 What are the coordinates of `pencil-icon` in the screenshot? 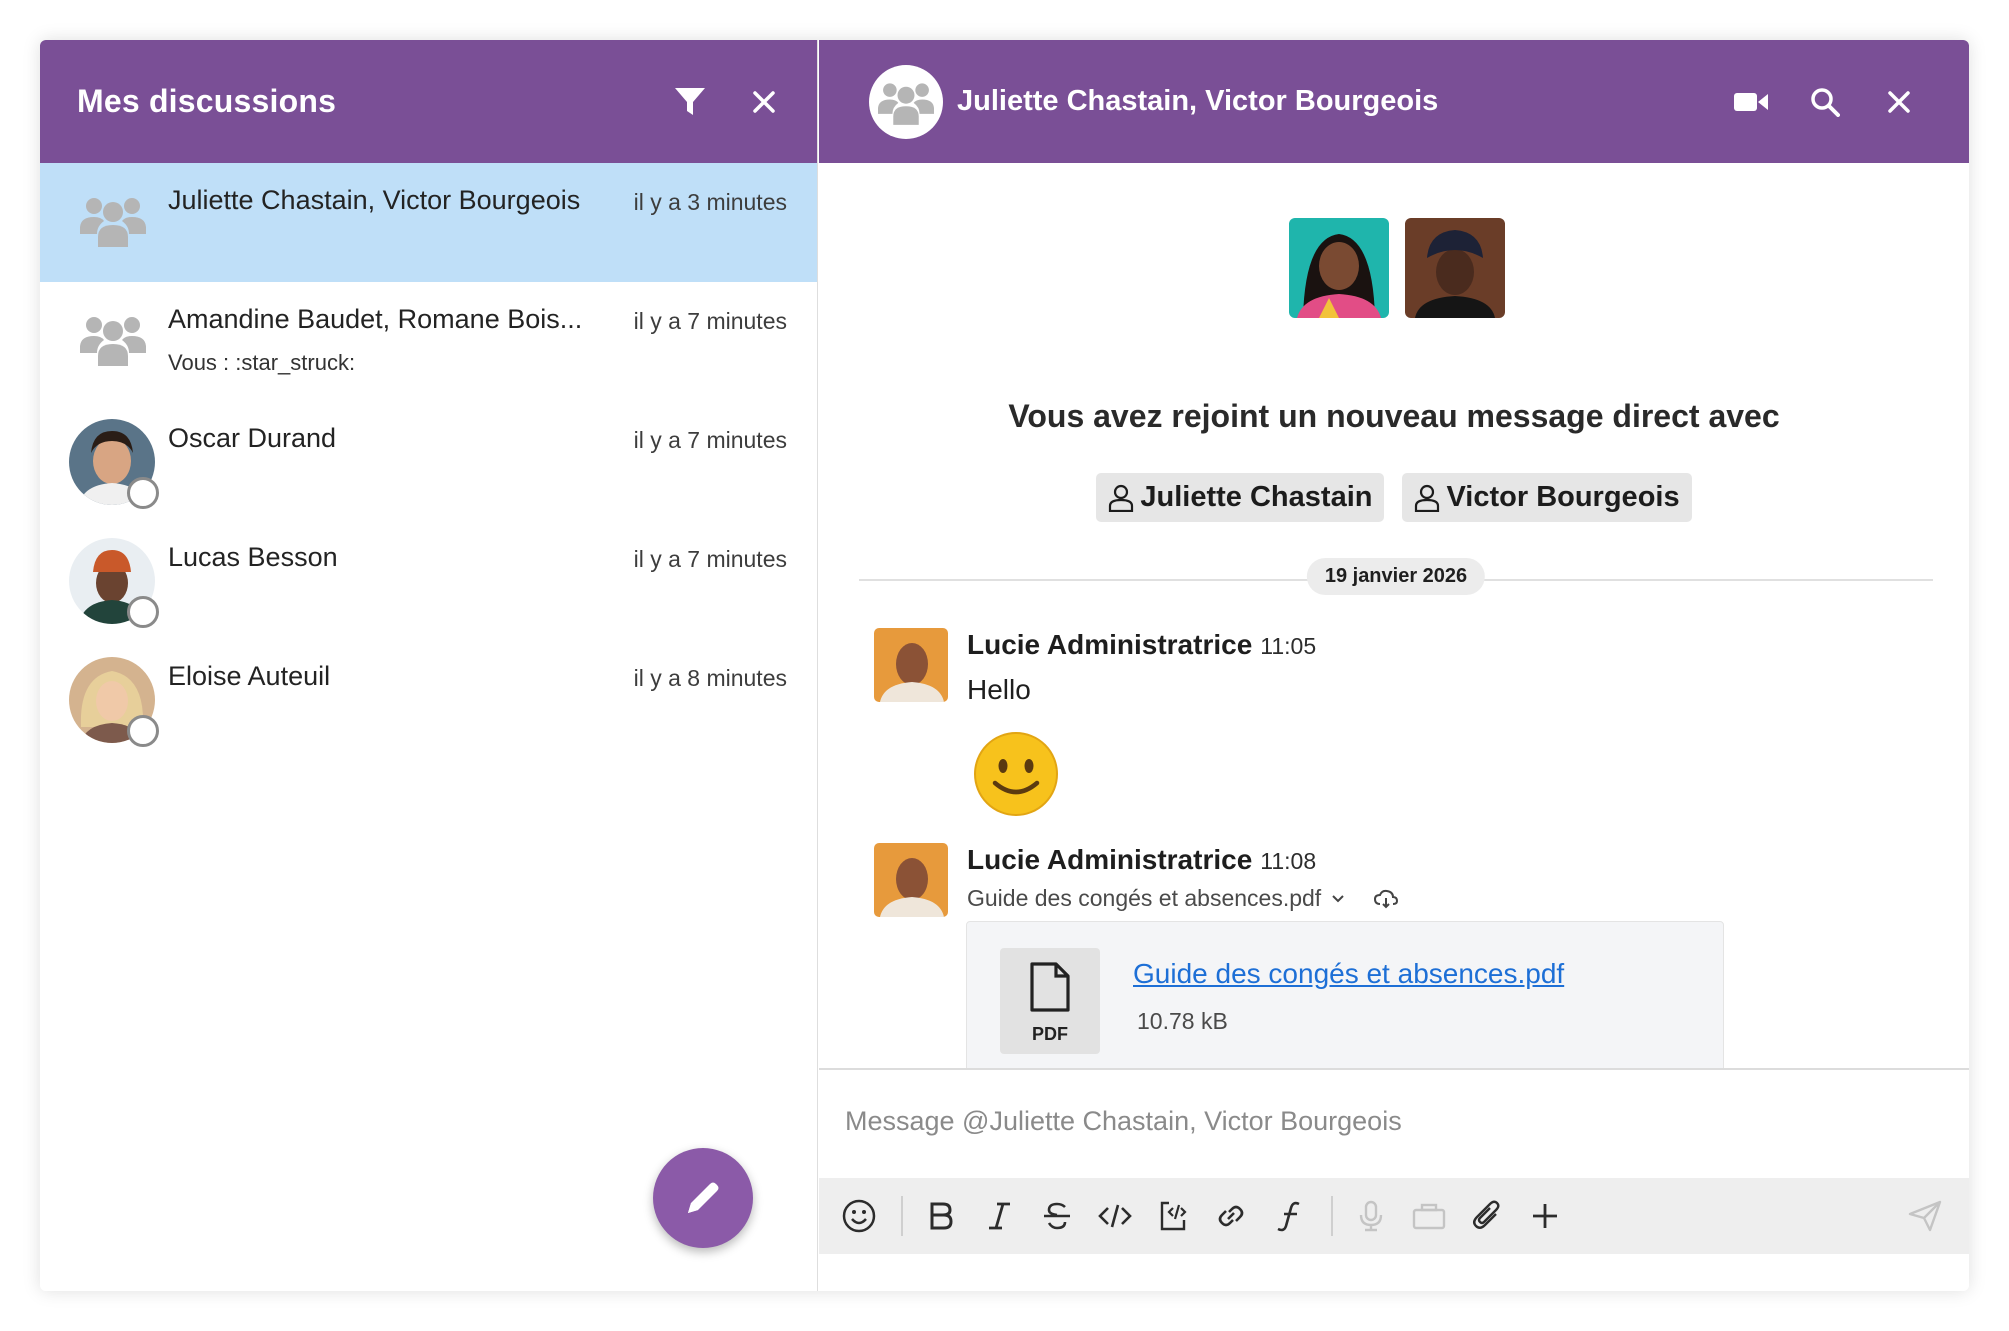 It's located at (703, 1197).